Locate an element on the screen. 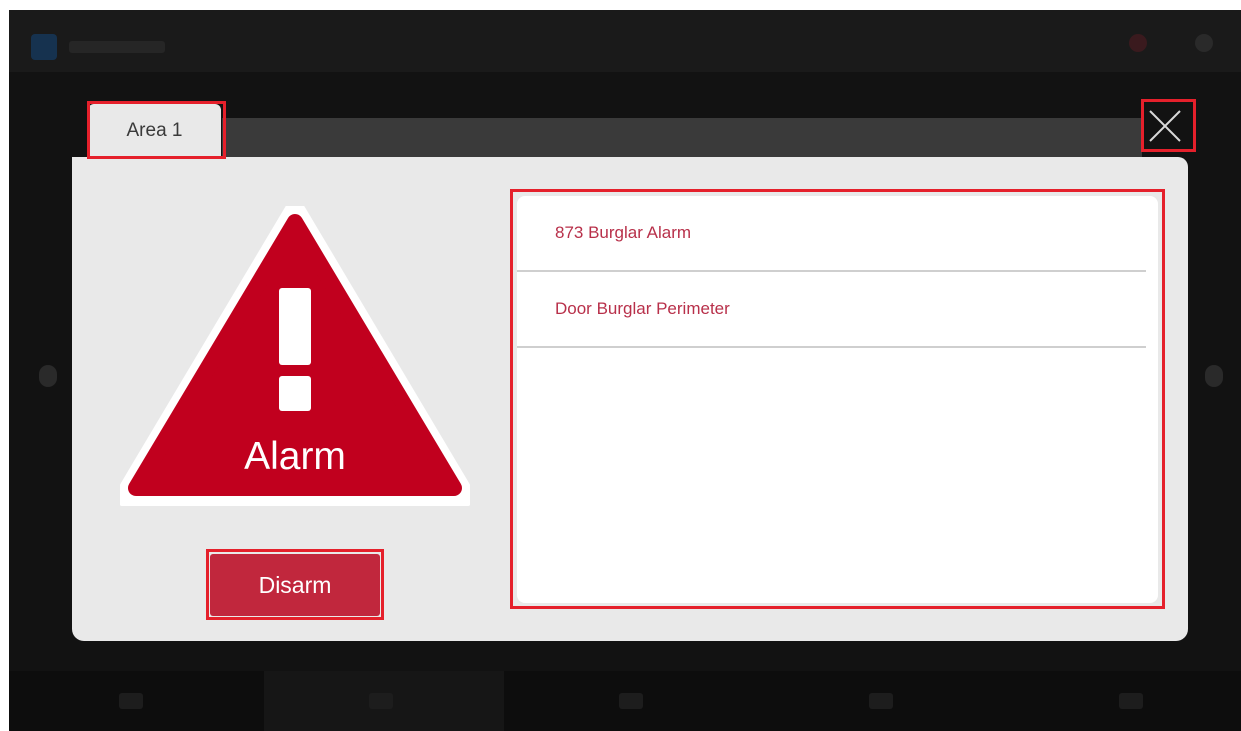 The height and width of the screenshot is (731, 1241). exclamation-dot is located at coordinates (295, 393).